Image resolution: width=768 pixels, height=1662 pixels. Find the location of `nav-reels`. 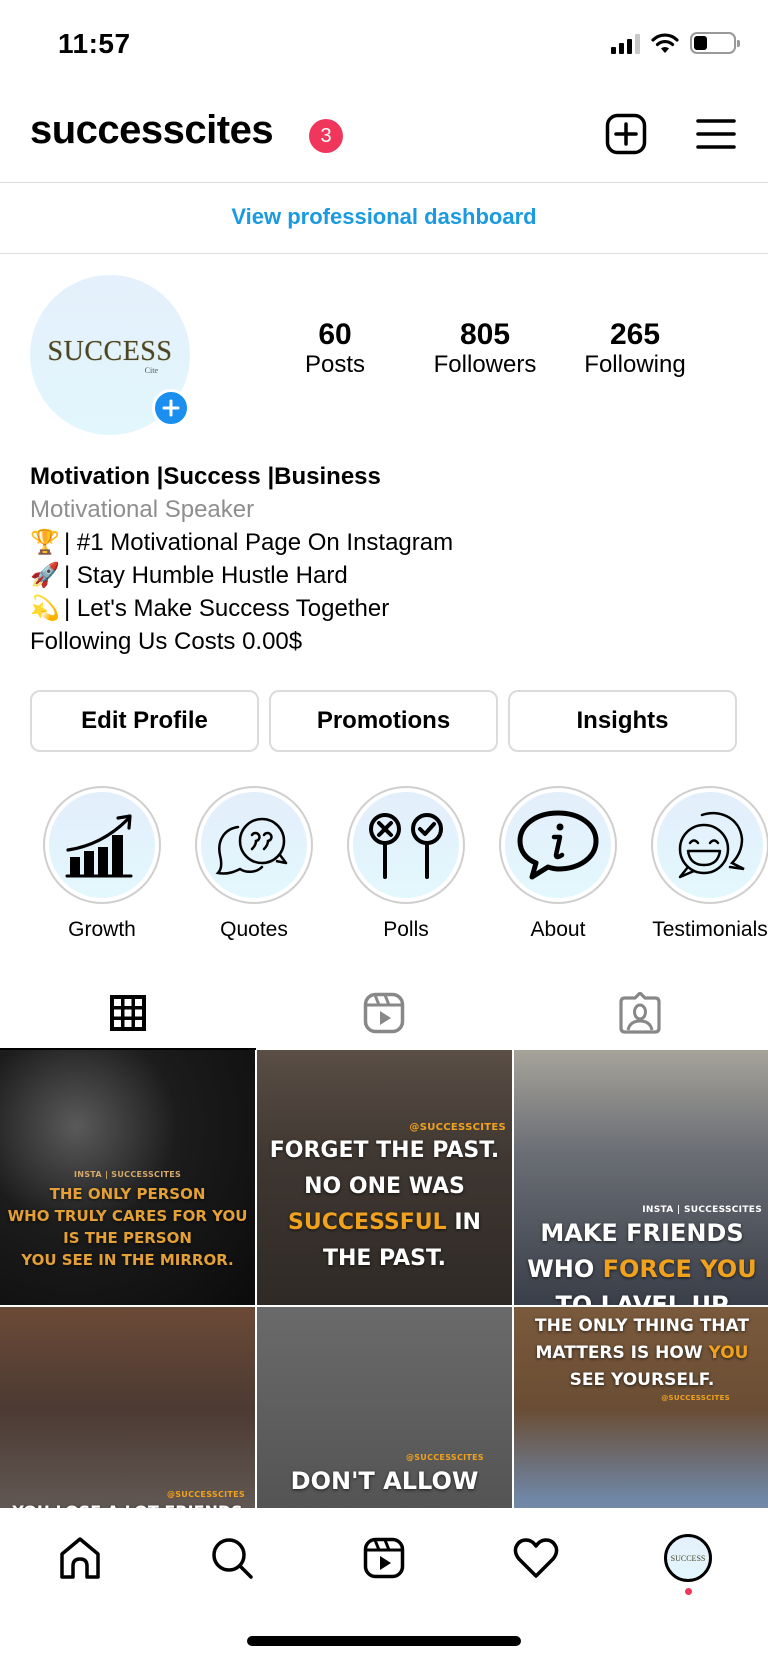

nav-reels is located at coordinates (384, 1558).